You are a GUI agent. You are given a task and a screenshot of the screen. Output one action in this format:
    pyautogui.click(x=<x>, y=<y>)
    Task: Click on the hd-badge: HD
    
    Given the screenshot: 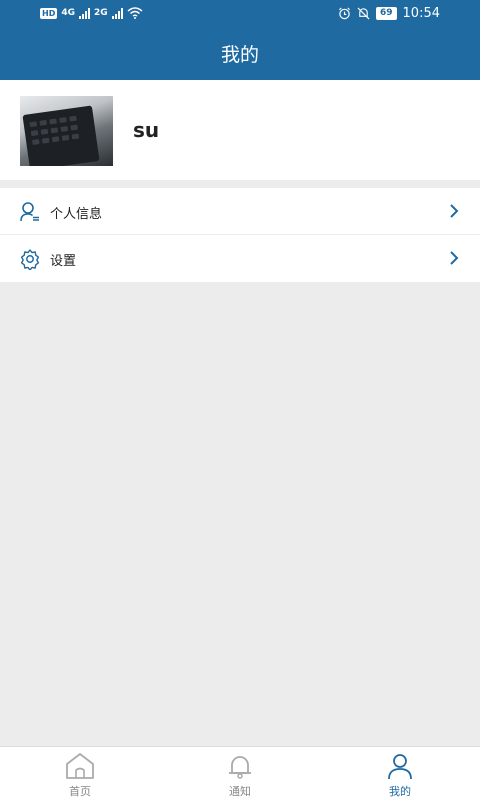 What is the action you would take?
    pyautogui.click(x=49, y=13)
    